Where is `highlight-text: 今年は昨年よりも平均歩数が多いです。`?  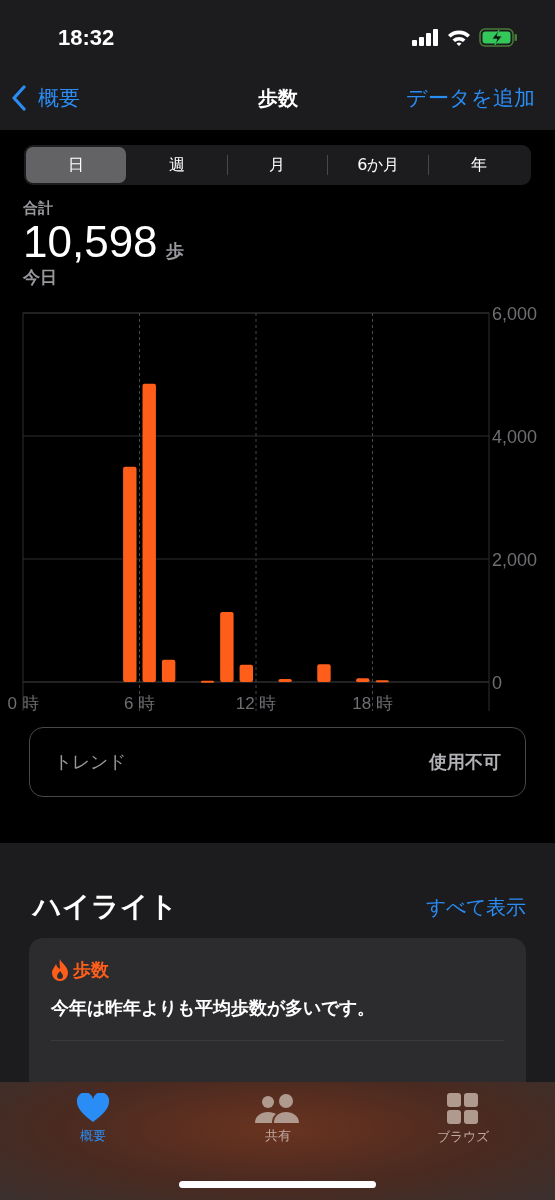 highlight-text: 今年は昨年よりも平均歩数が多いです。 is located at coordinates (213, 1008).